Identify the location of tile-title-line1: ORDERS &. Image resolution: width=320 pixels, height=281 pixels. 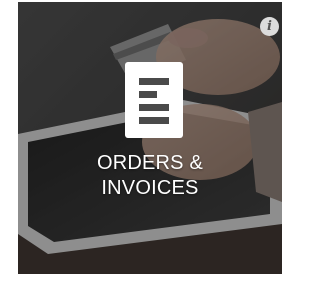
(150, 163).